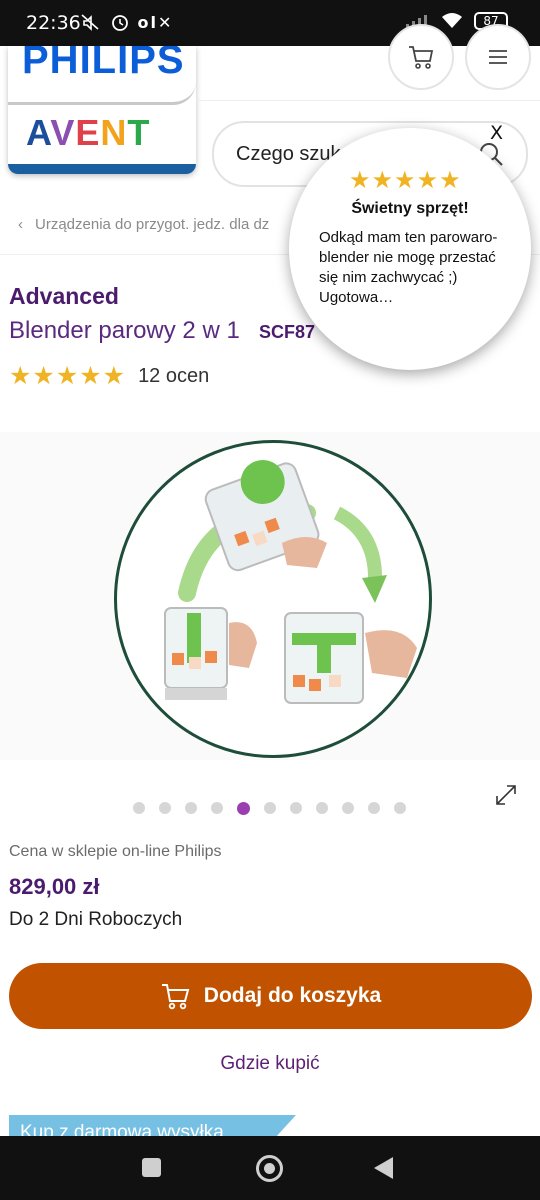  I want to click on avent-letter: E, so click(88, 132).